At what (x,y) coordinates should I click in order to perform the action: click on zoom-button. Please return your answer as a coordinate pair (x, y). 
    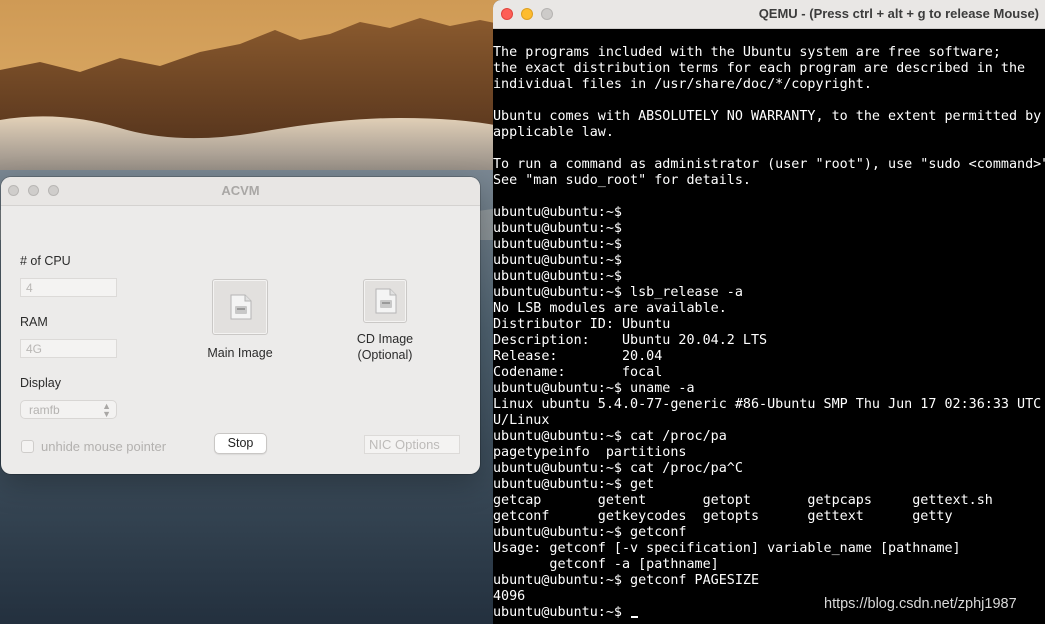
    Looking at the image, I should click on (547, 14).